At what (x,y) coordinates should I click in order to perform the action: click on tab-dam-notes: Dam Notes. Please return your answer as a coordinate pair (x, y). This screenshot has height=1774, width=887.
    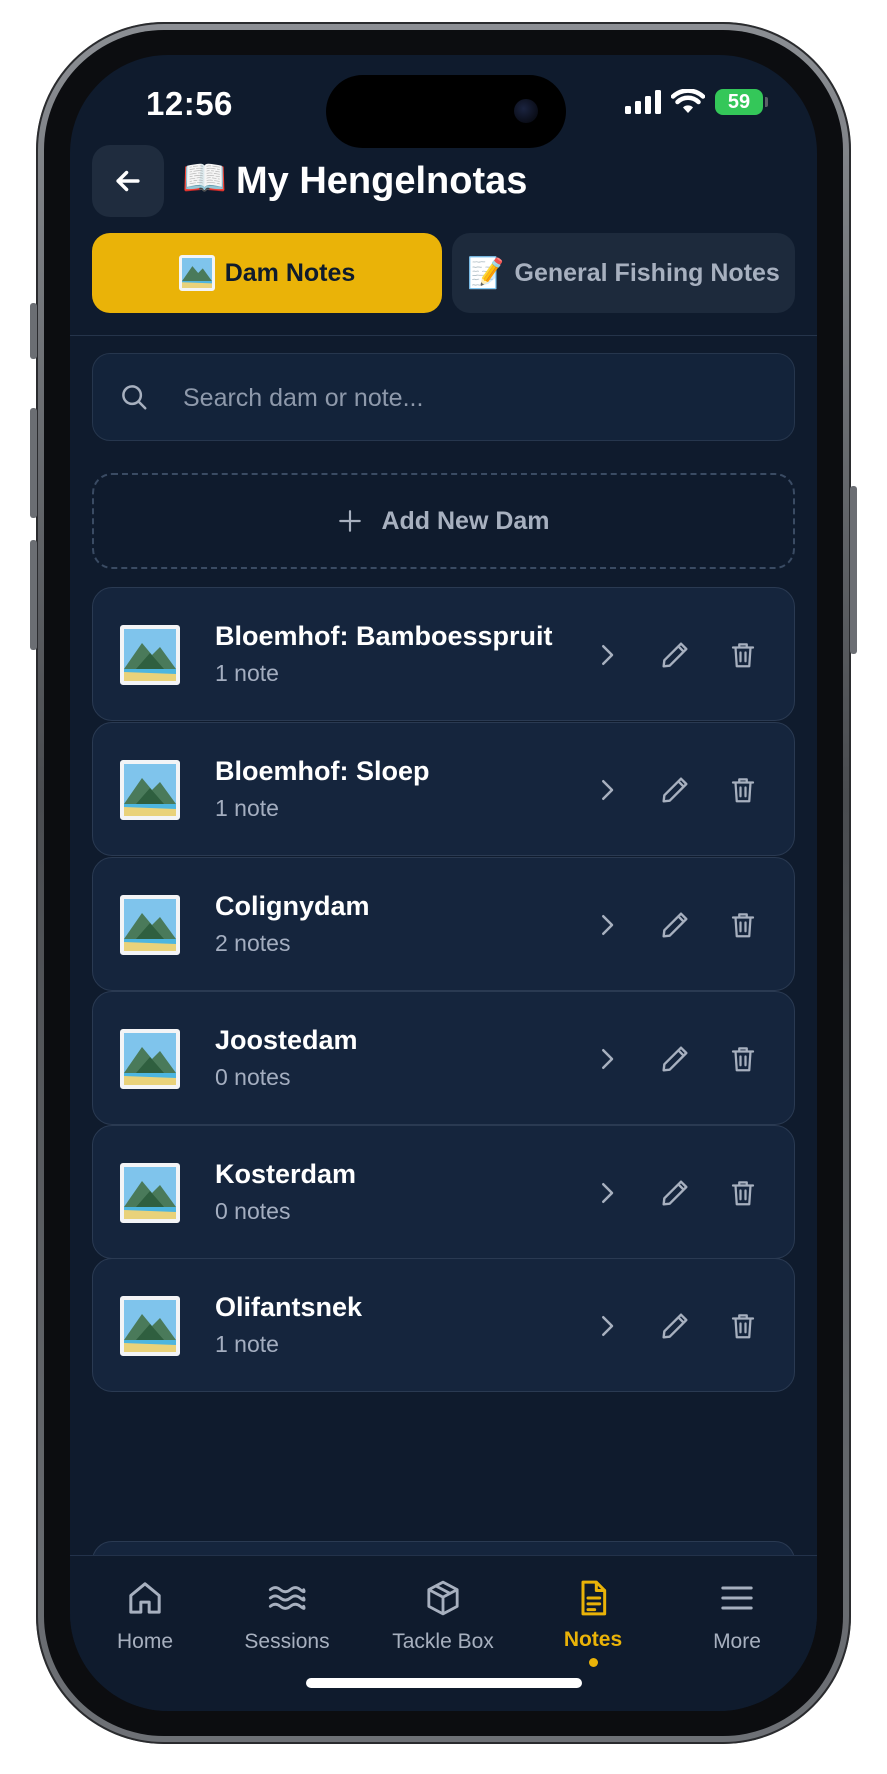
    Looking at the image, I should click on (267, 273).